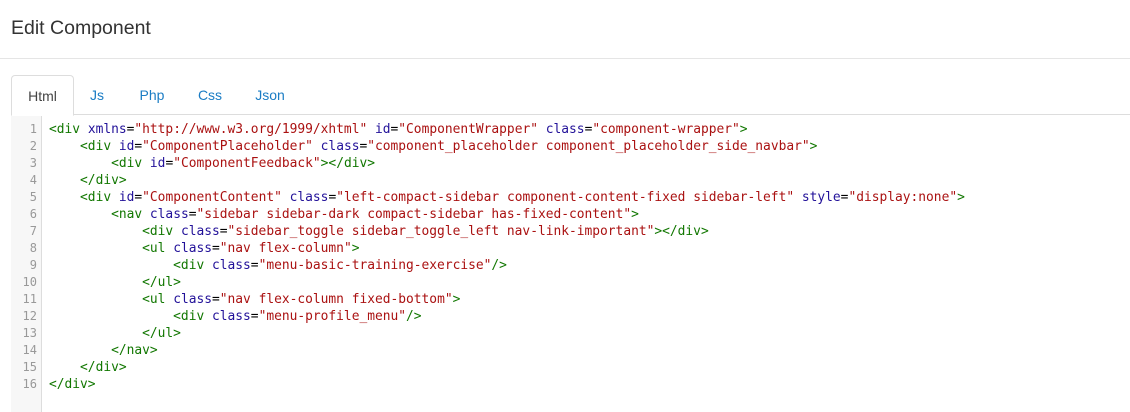 This screenshot has height=412, width=1130. I want to click on code-token: "ComponentPlaceholder", so click(227, 146).